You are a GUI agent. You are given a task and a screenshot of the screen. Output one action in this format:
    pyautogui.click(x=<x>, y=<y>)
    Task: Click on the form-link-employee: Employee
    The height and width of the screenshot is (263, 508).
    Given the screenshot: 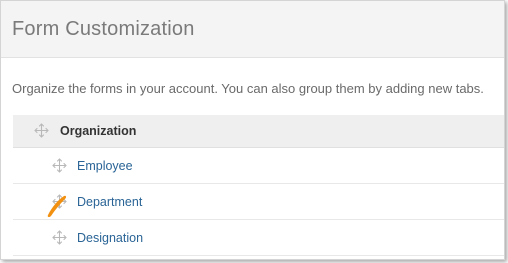 What is the action you would take?
    pyautogui.click(x=105, y=166)
    